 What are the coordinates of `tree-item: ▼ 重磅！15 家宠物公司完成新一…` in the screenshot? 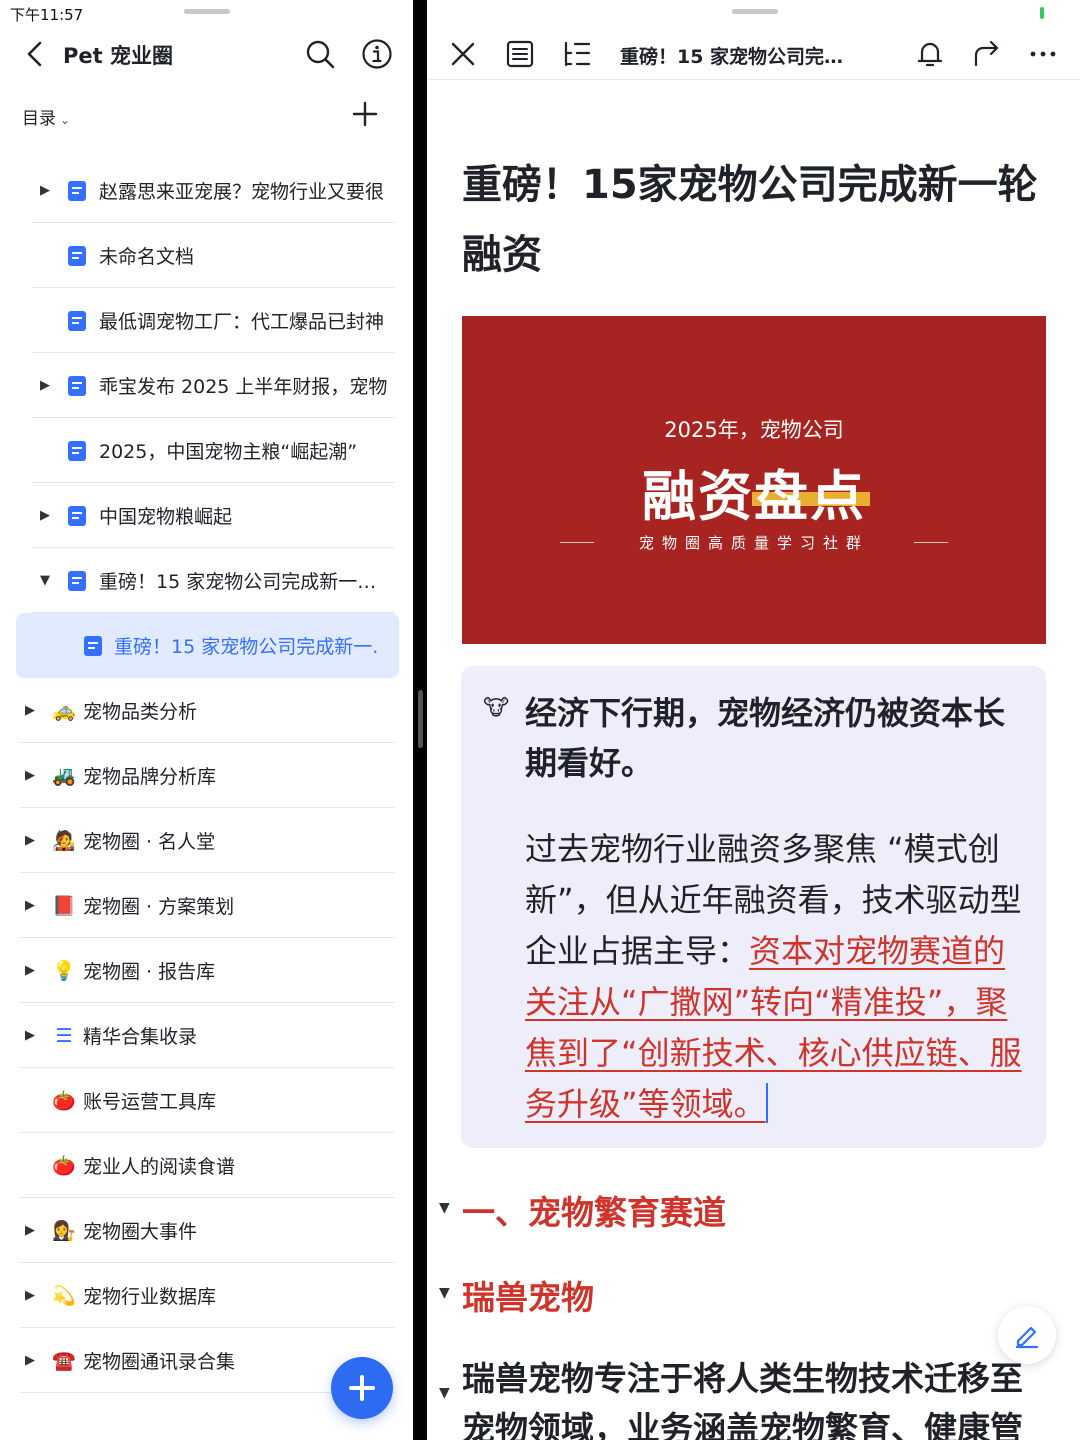 It's located at (206, 580).